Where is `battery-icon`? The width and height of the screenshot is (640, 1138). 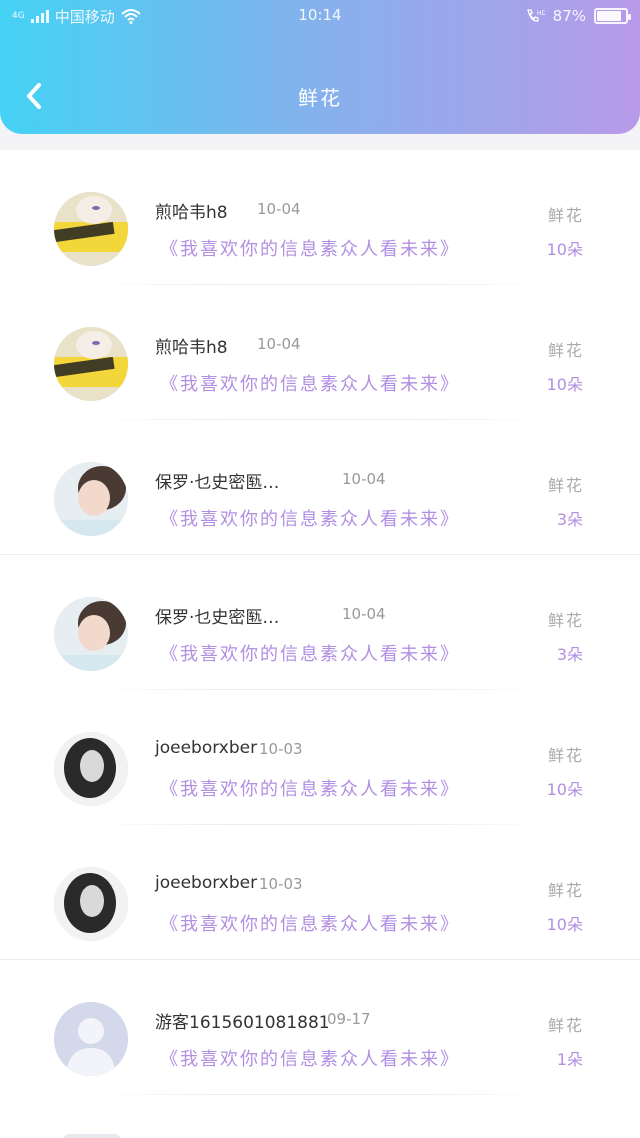
battery-icon is located at coordinates (612, 16).